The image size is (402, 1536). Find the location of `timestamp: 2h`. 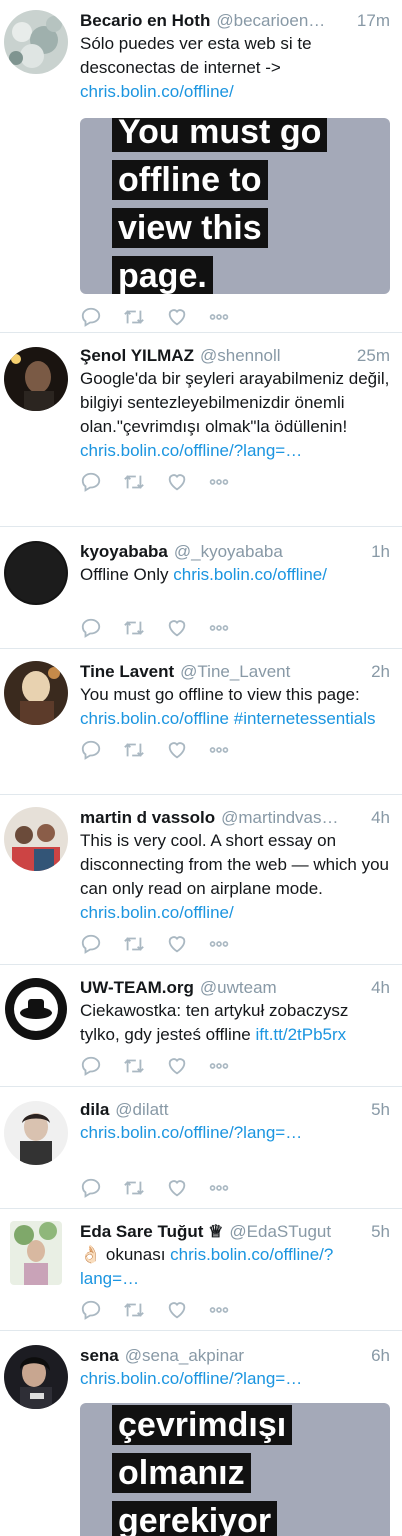

timestamp: 2h is located at coordinates (380, 672).